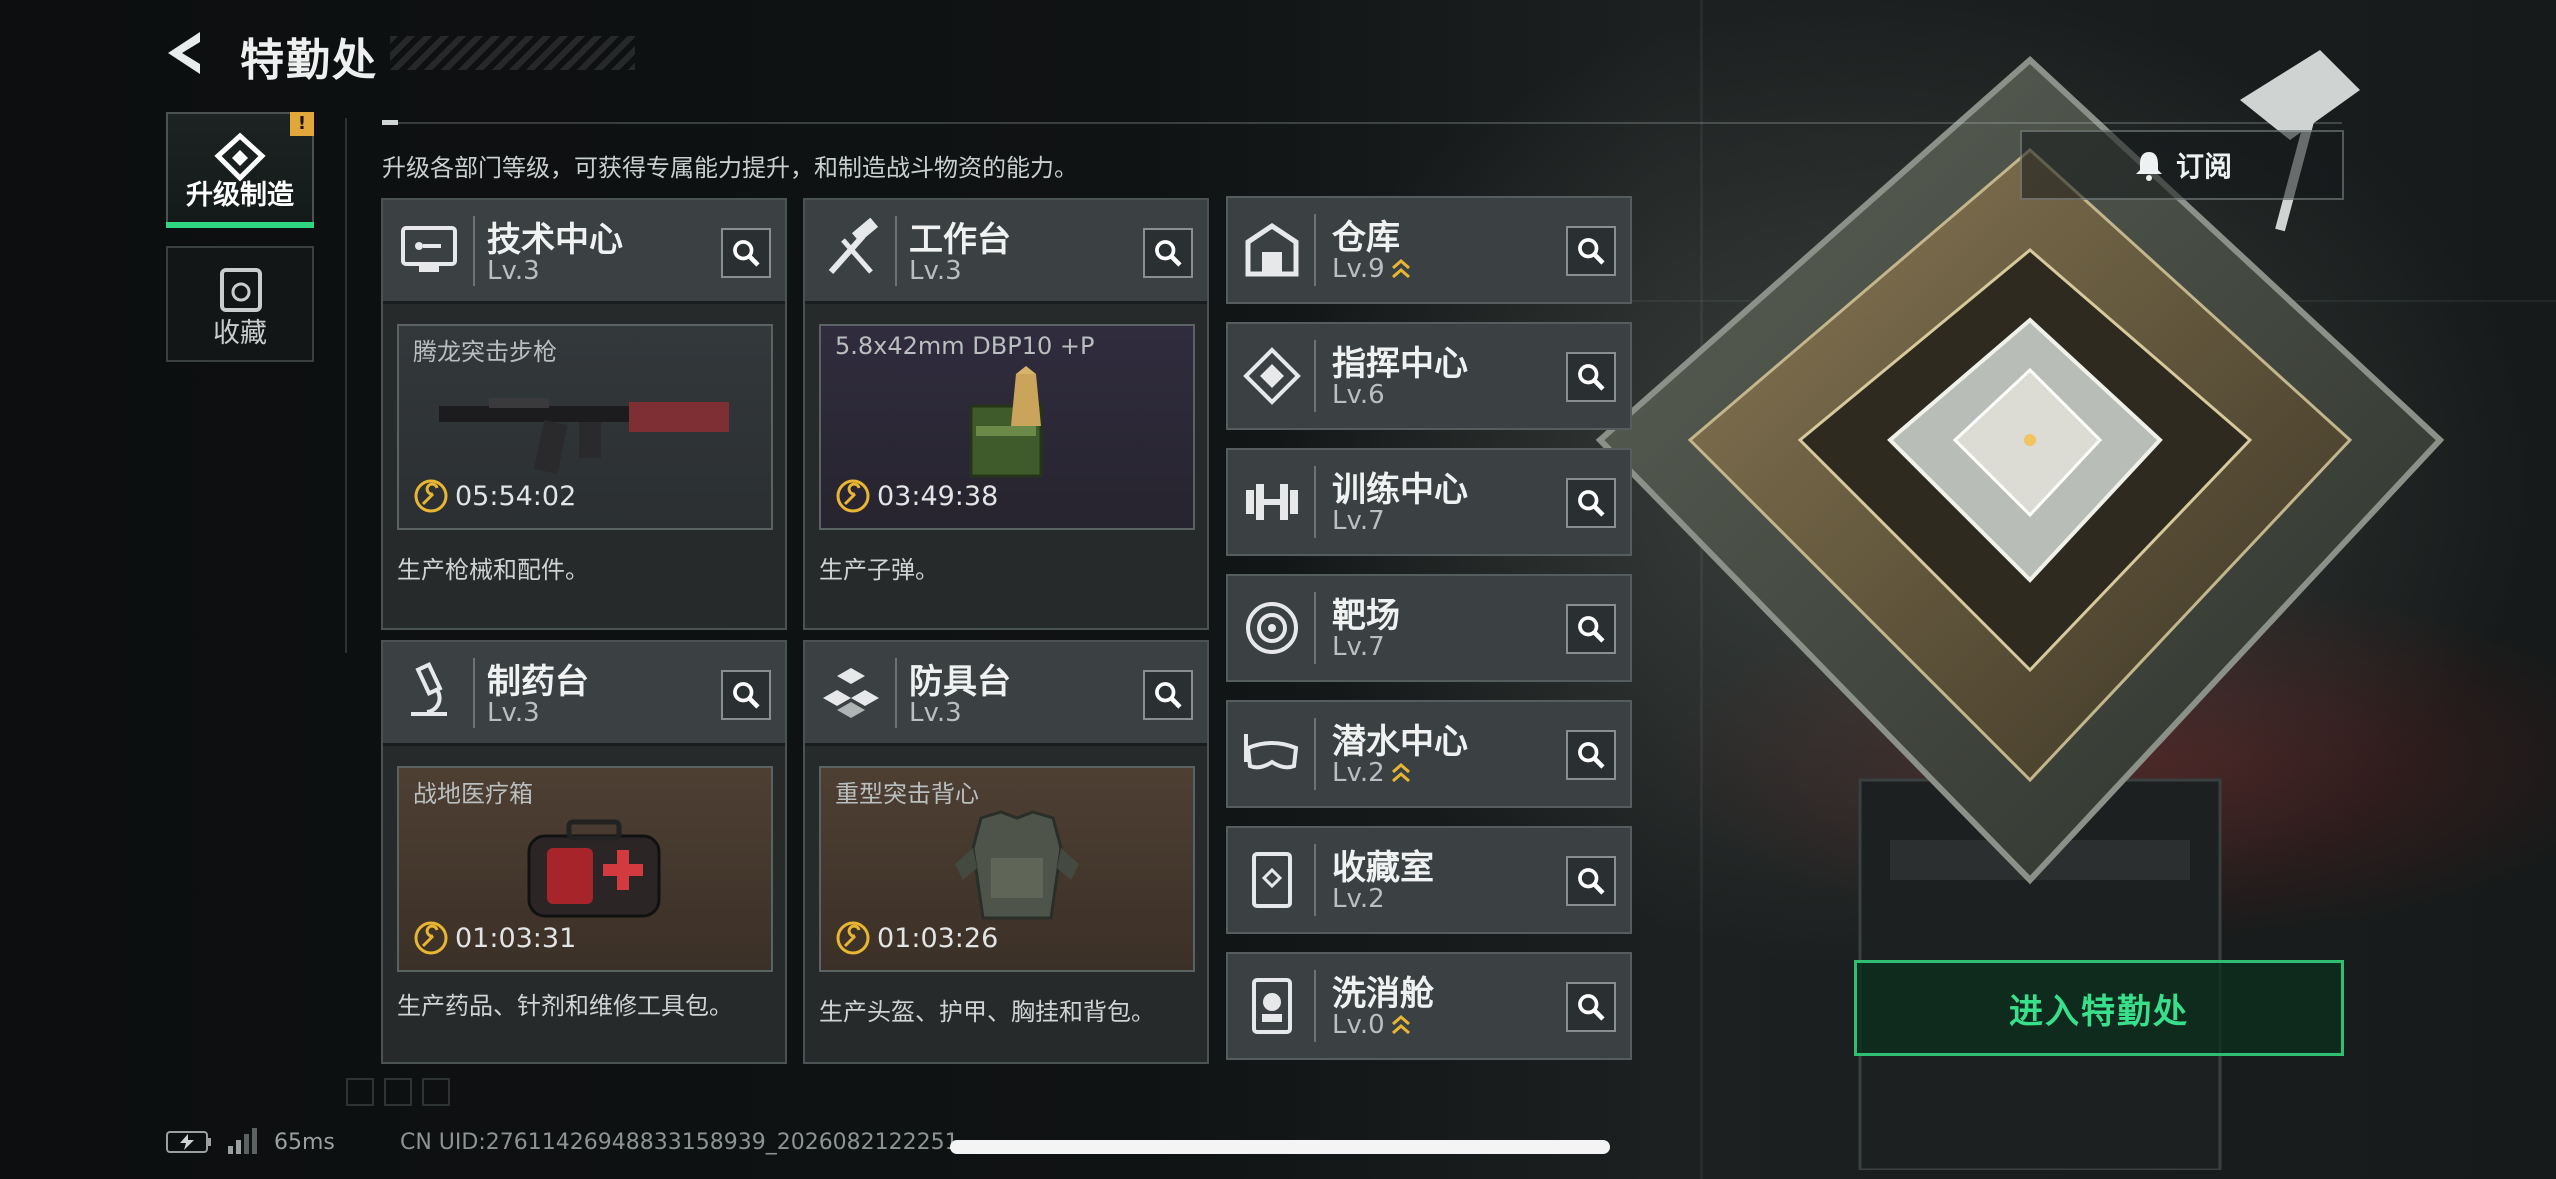 The image size is (2556, 1179). I want to click on tab-collection: 收藏, so click(240, 304).